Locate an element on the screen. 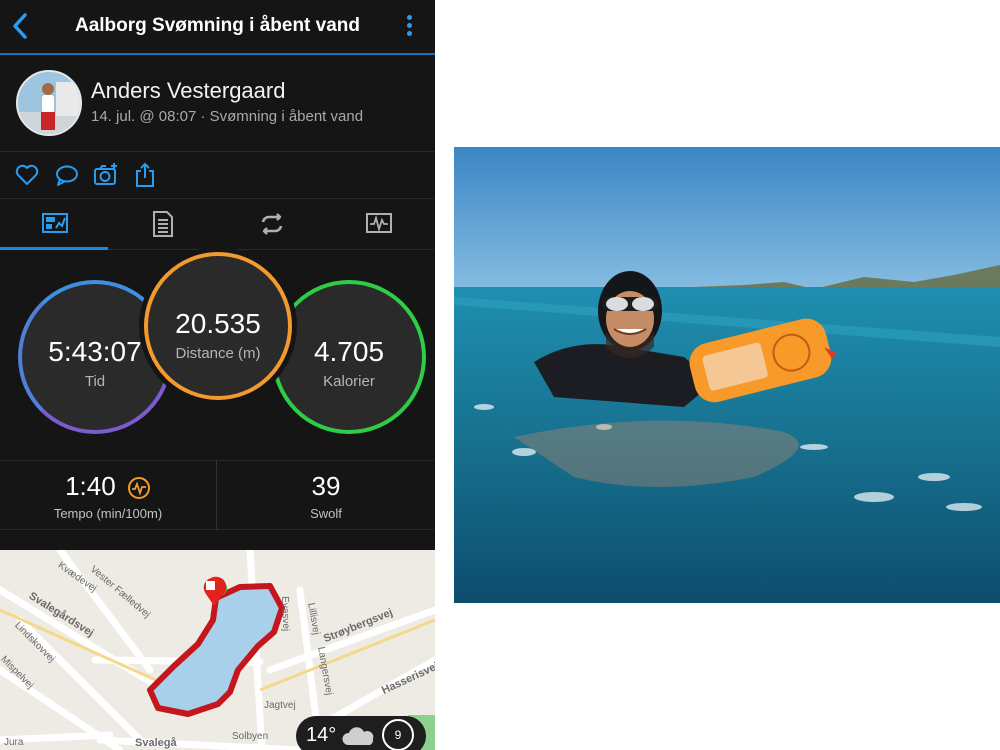 The width and height of the screenshot is (1000, 750). tab-summary is located at coordinates (54, 224).